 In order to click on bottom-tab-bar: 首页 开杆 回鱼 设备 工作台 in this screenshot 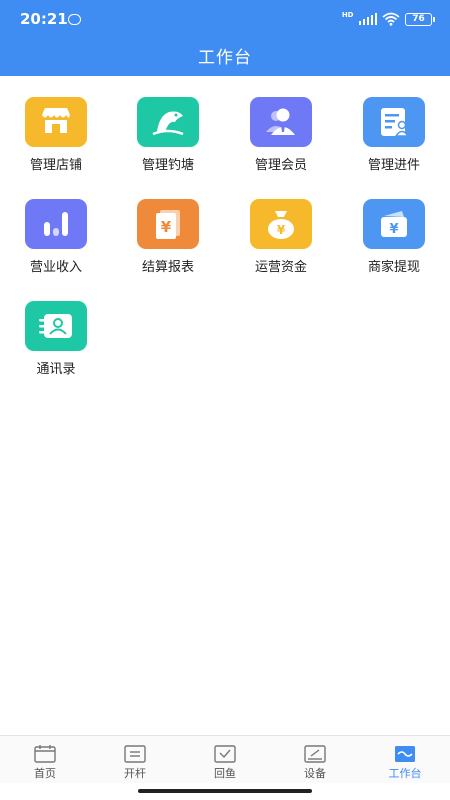, I will do `click(225, 759)`.